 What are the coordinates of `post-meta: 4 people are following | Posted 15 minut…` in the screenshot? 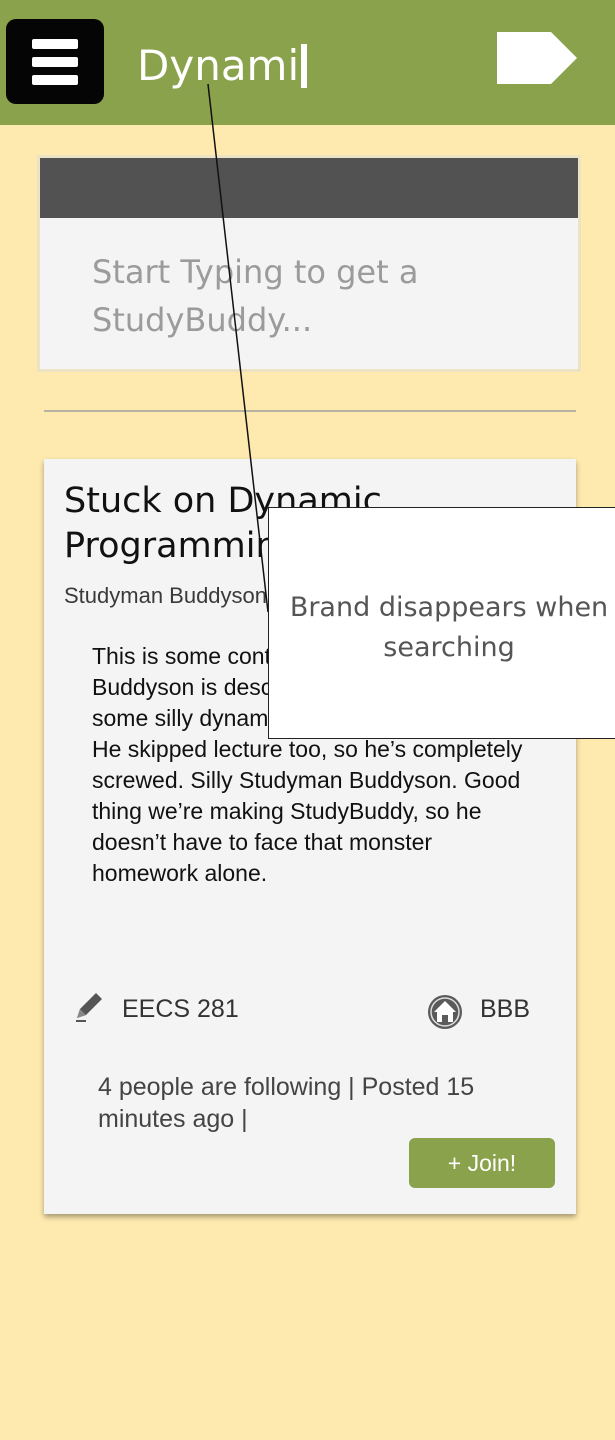 It's located at (286, 1103).